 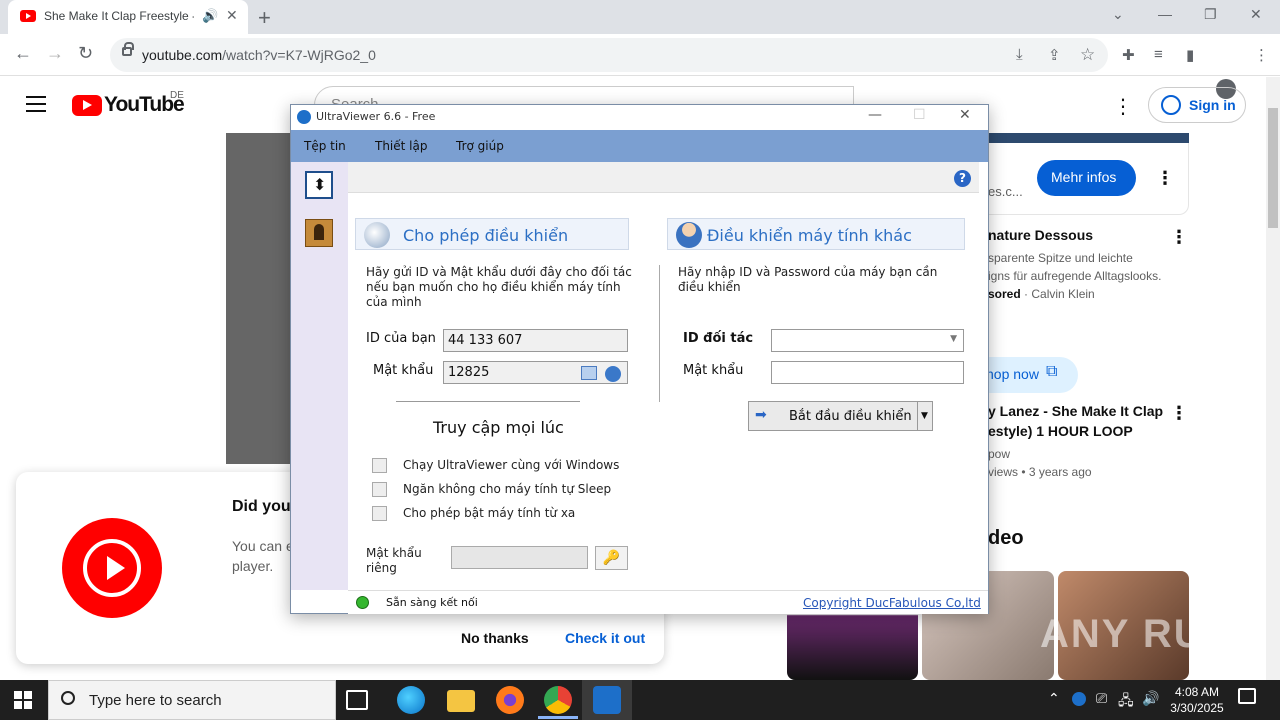 What do you see at coordinates (259, 55) in the screenshot?
I see `url-text: youtube.com/watch?v=K7-WjRGo2_0` at bounding box center [259, 55].